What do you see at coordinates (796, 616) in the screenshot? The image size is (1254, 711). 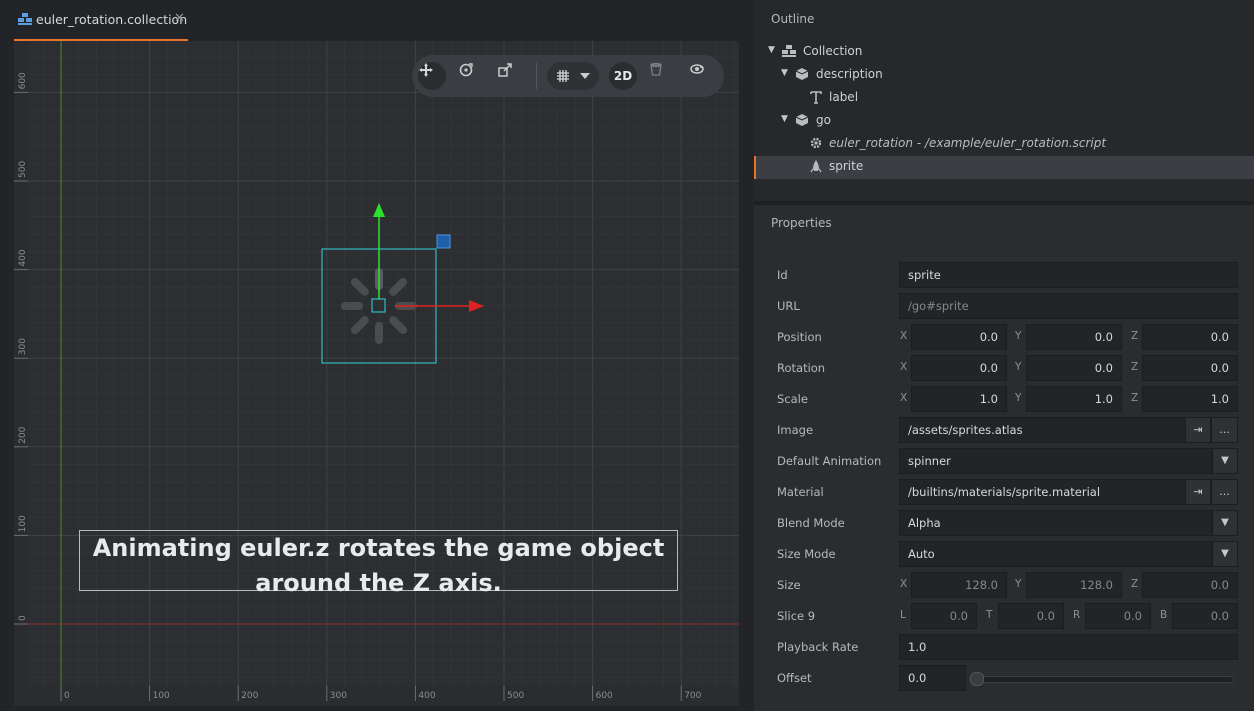 I see `property-label: Slice 9` at bounding box center [796, 616].